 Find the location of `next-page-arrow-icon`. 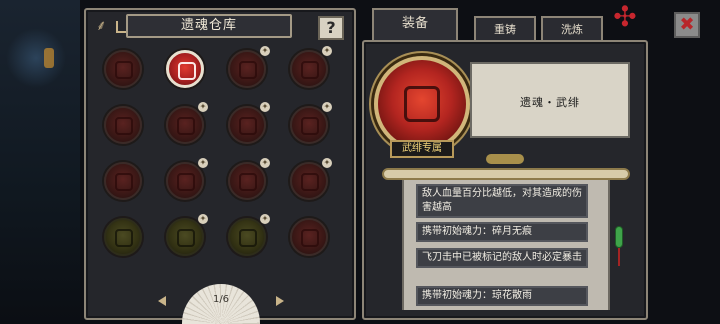

next-page-arrow-icon is located at coordinates (280, 301).